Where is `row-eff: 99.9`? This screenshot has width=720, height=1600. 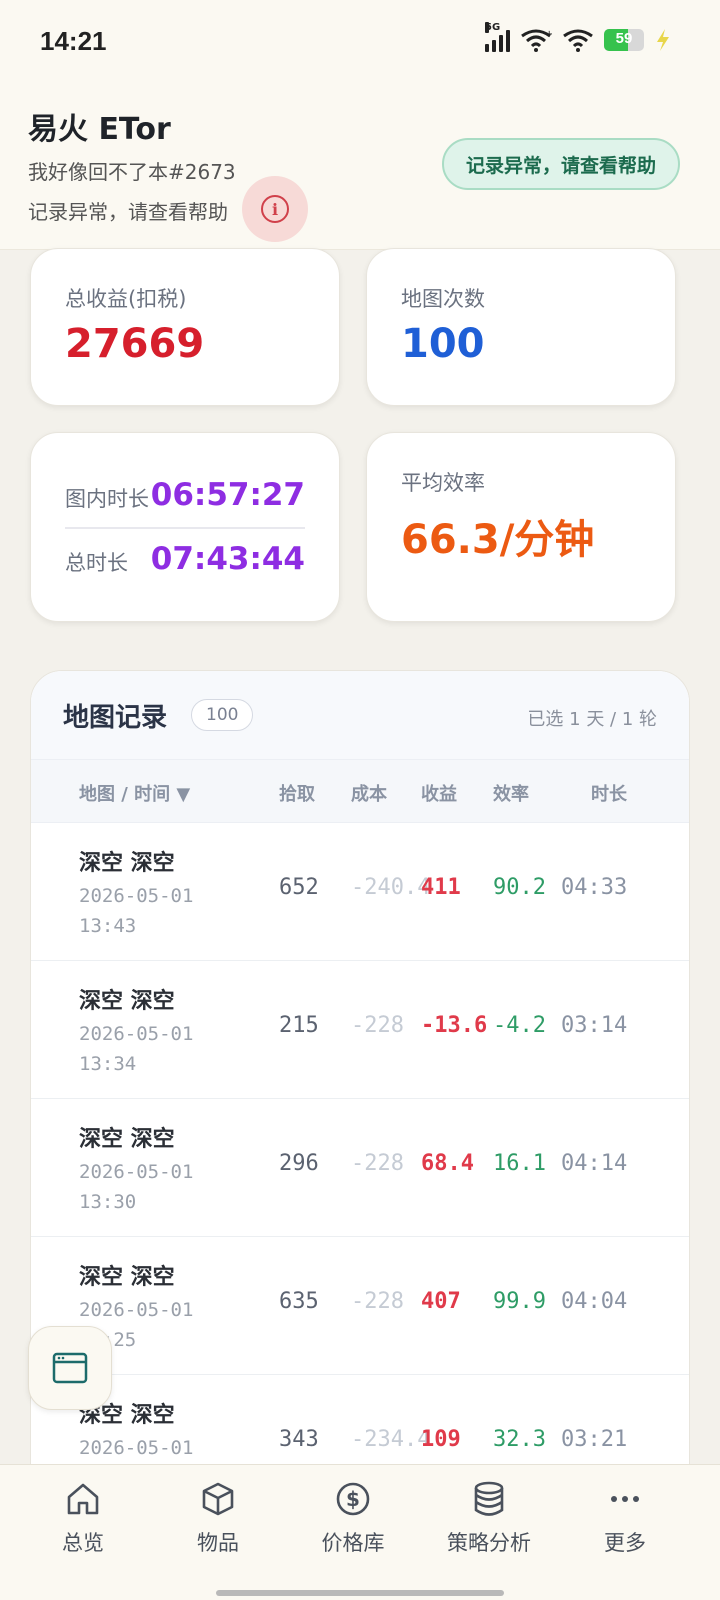
row-eff: 99.9 is located at coordinates (519, 1301).